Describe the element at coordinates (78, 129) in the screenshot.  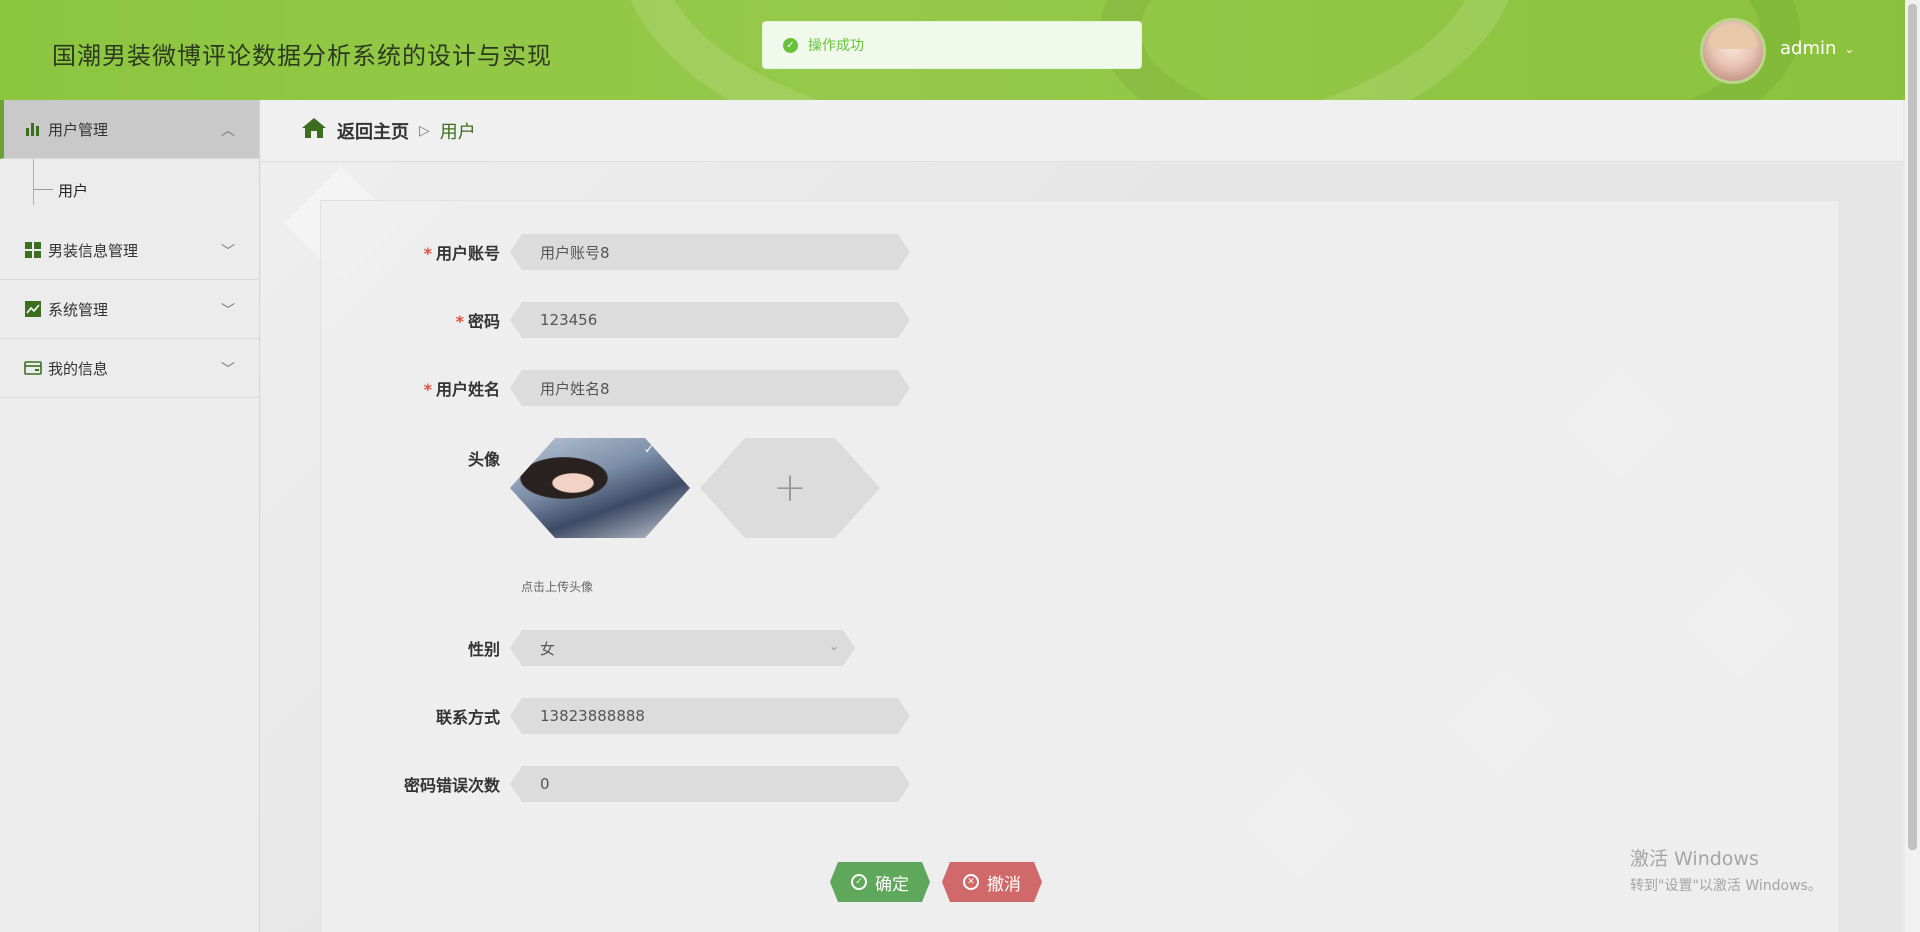
I see `sidebar-item-label: 用户管理` at that location.